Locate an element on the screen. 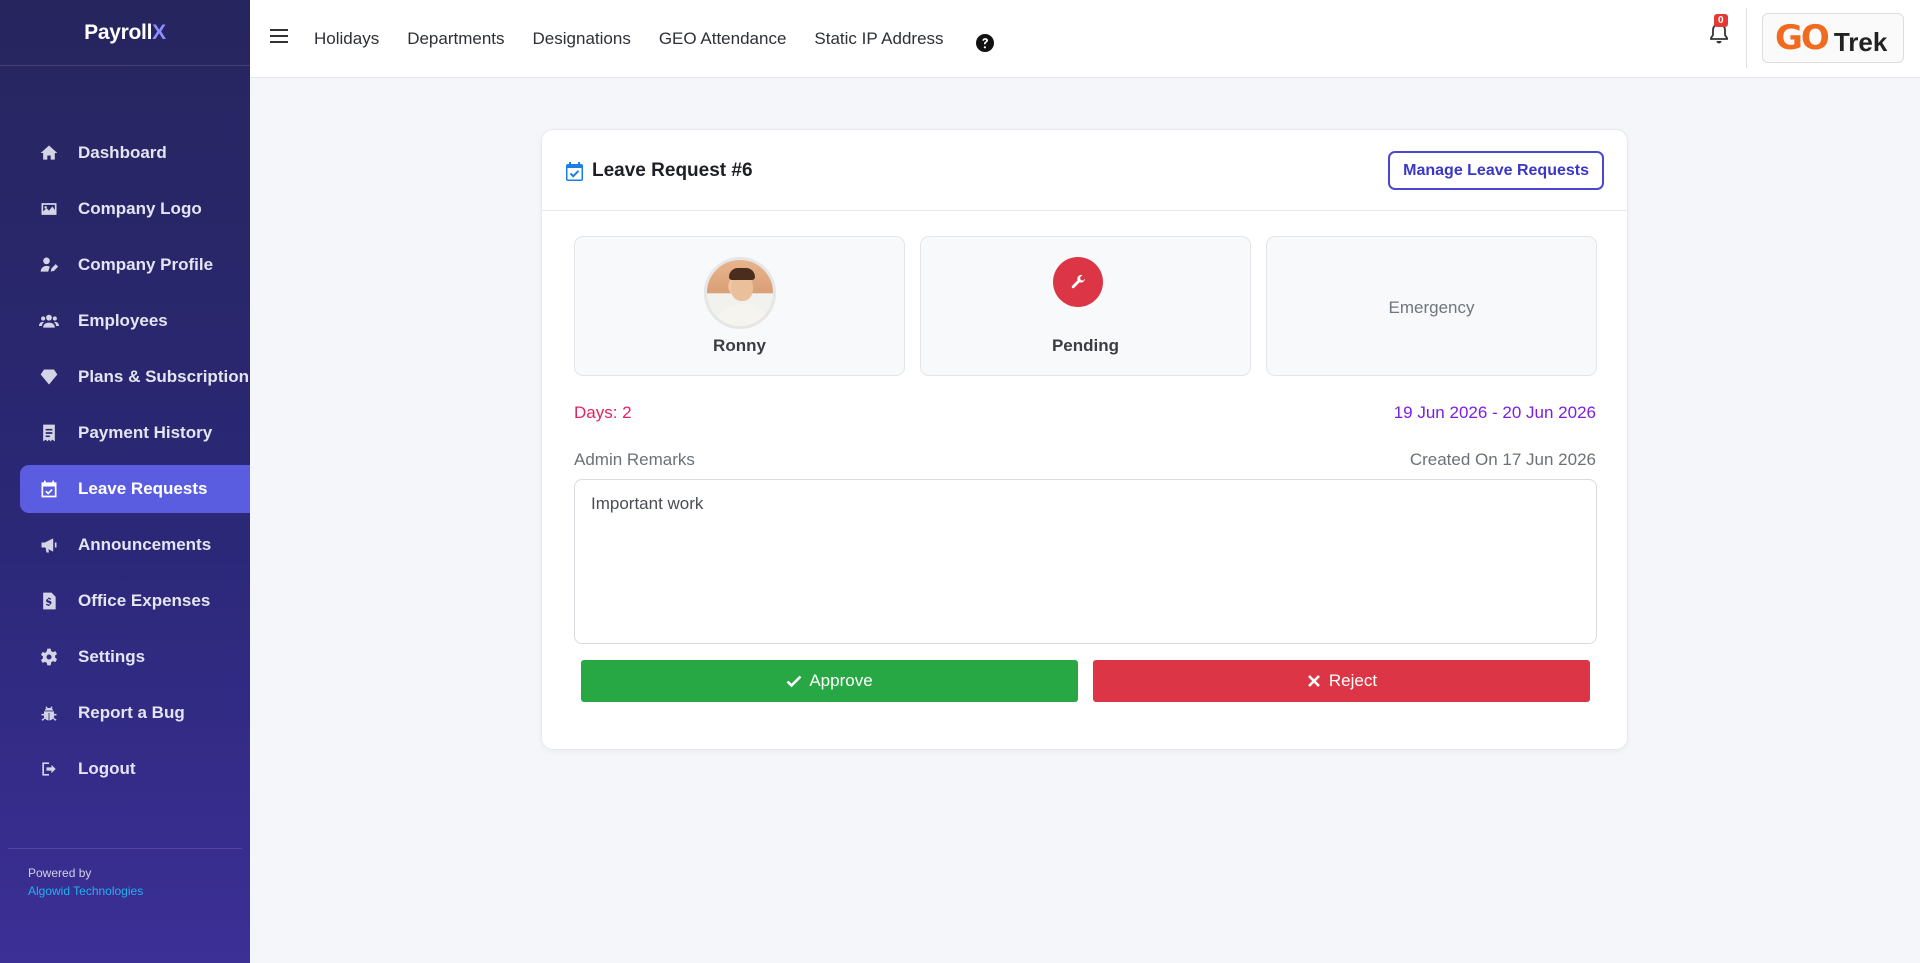 The image size is (1920, 963). avatar is located at coordinates (740, 293).